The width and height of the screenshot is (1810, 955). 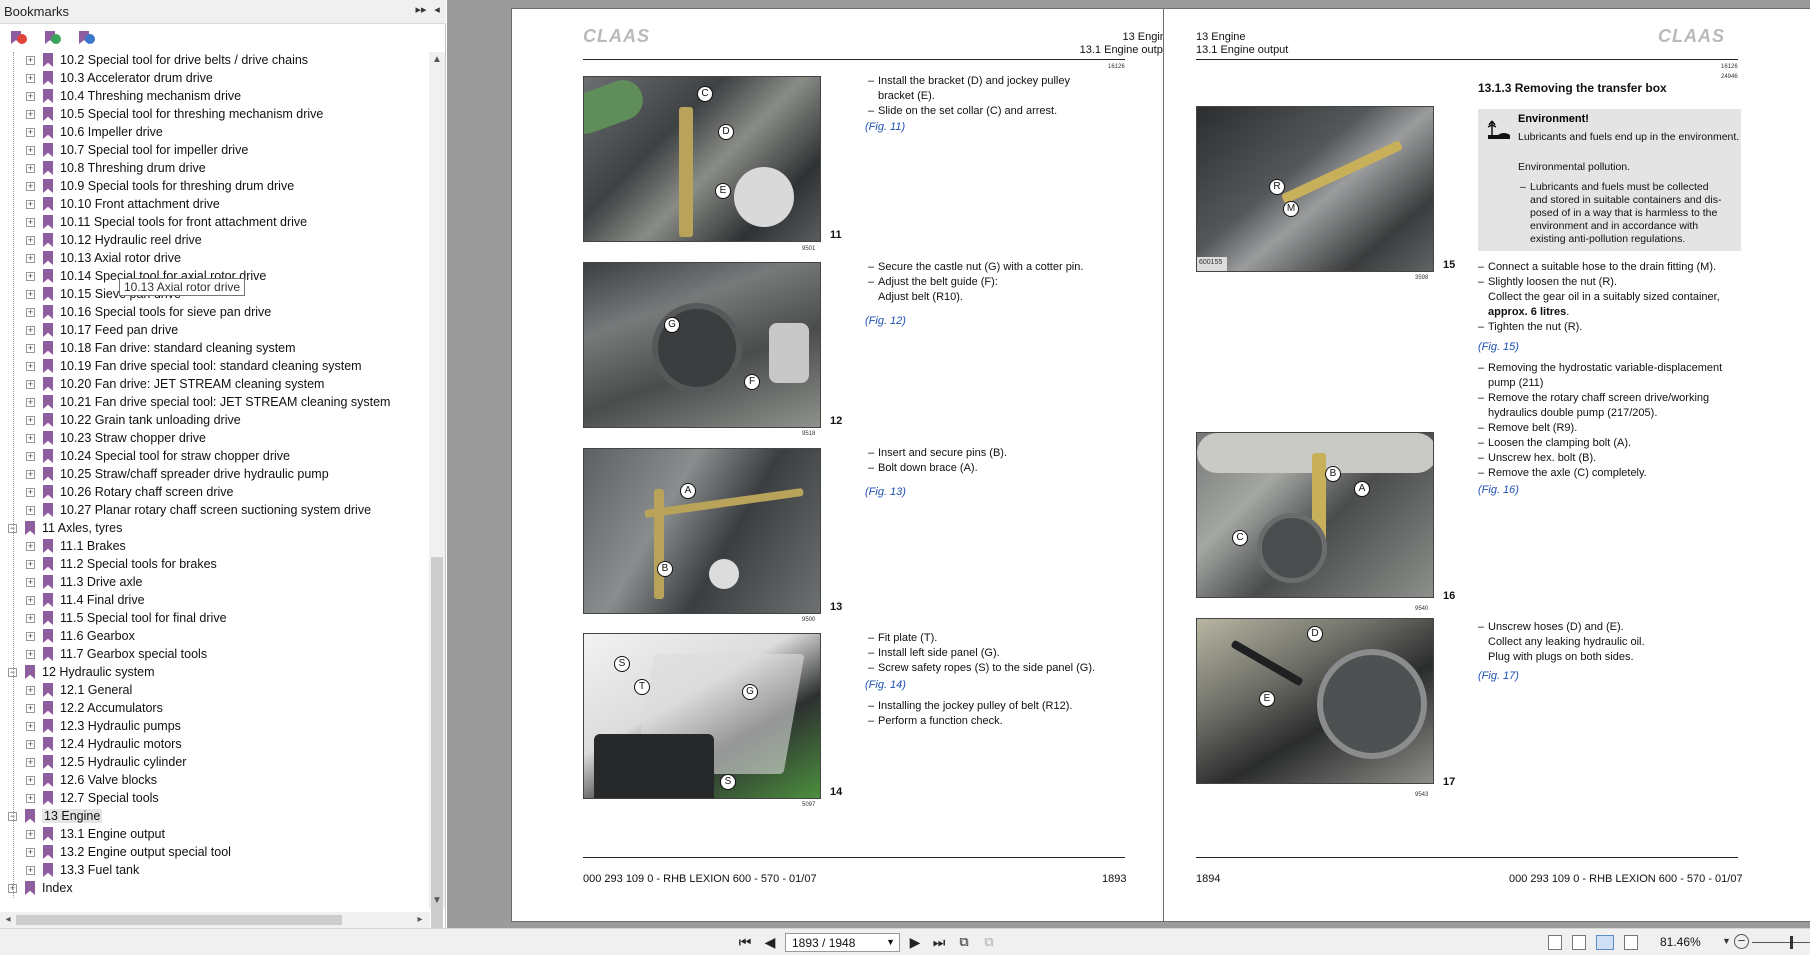 I want to click on bookmark-item: +13.2 Engine output special tool, so click(x=215, y=853).